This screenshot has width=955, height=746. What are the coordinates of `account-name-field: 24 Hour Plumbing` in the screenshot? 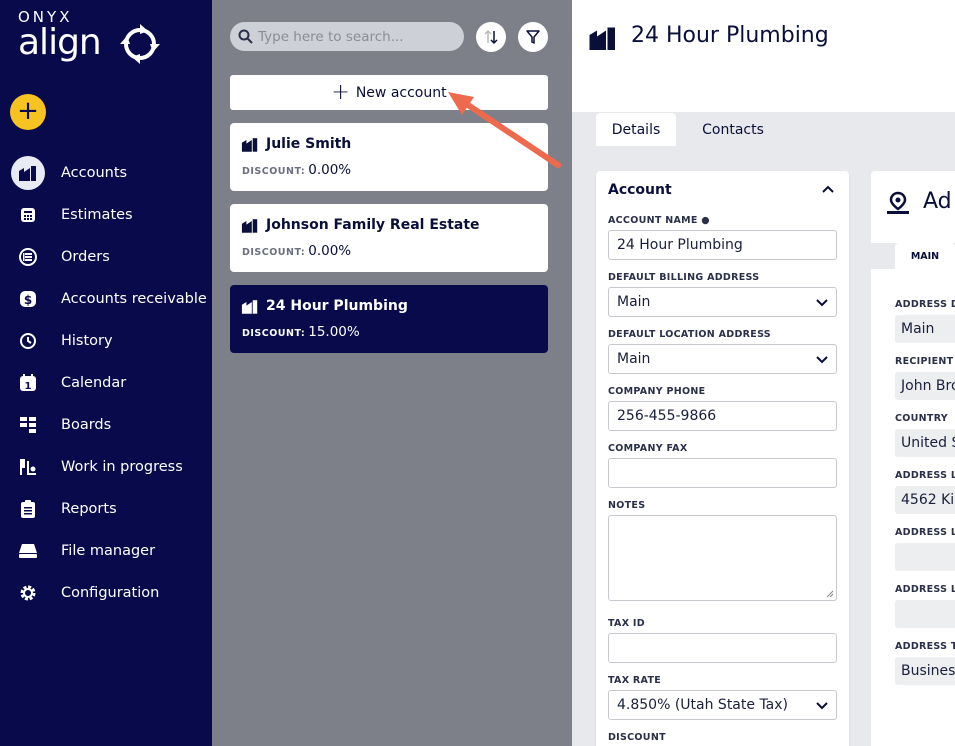 It's located at (722, 245).